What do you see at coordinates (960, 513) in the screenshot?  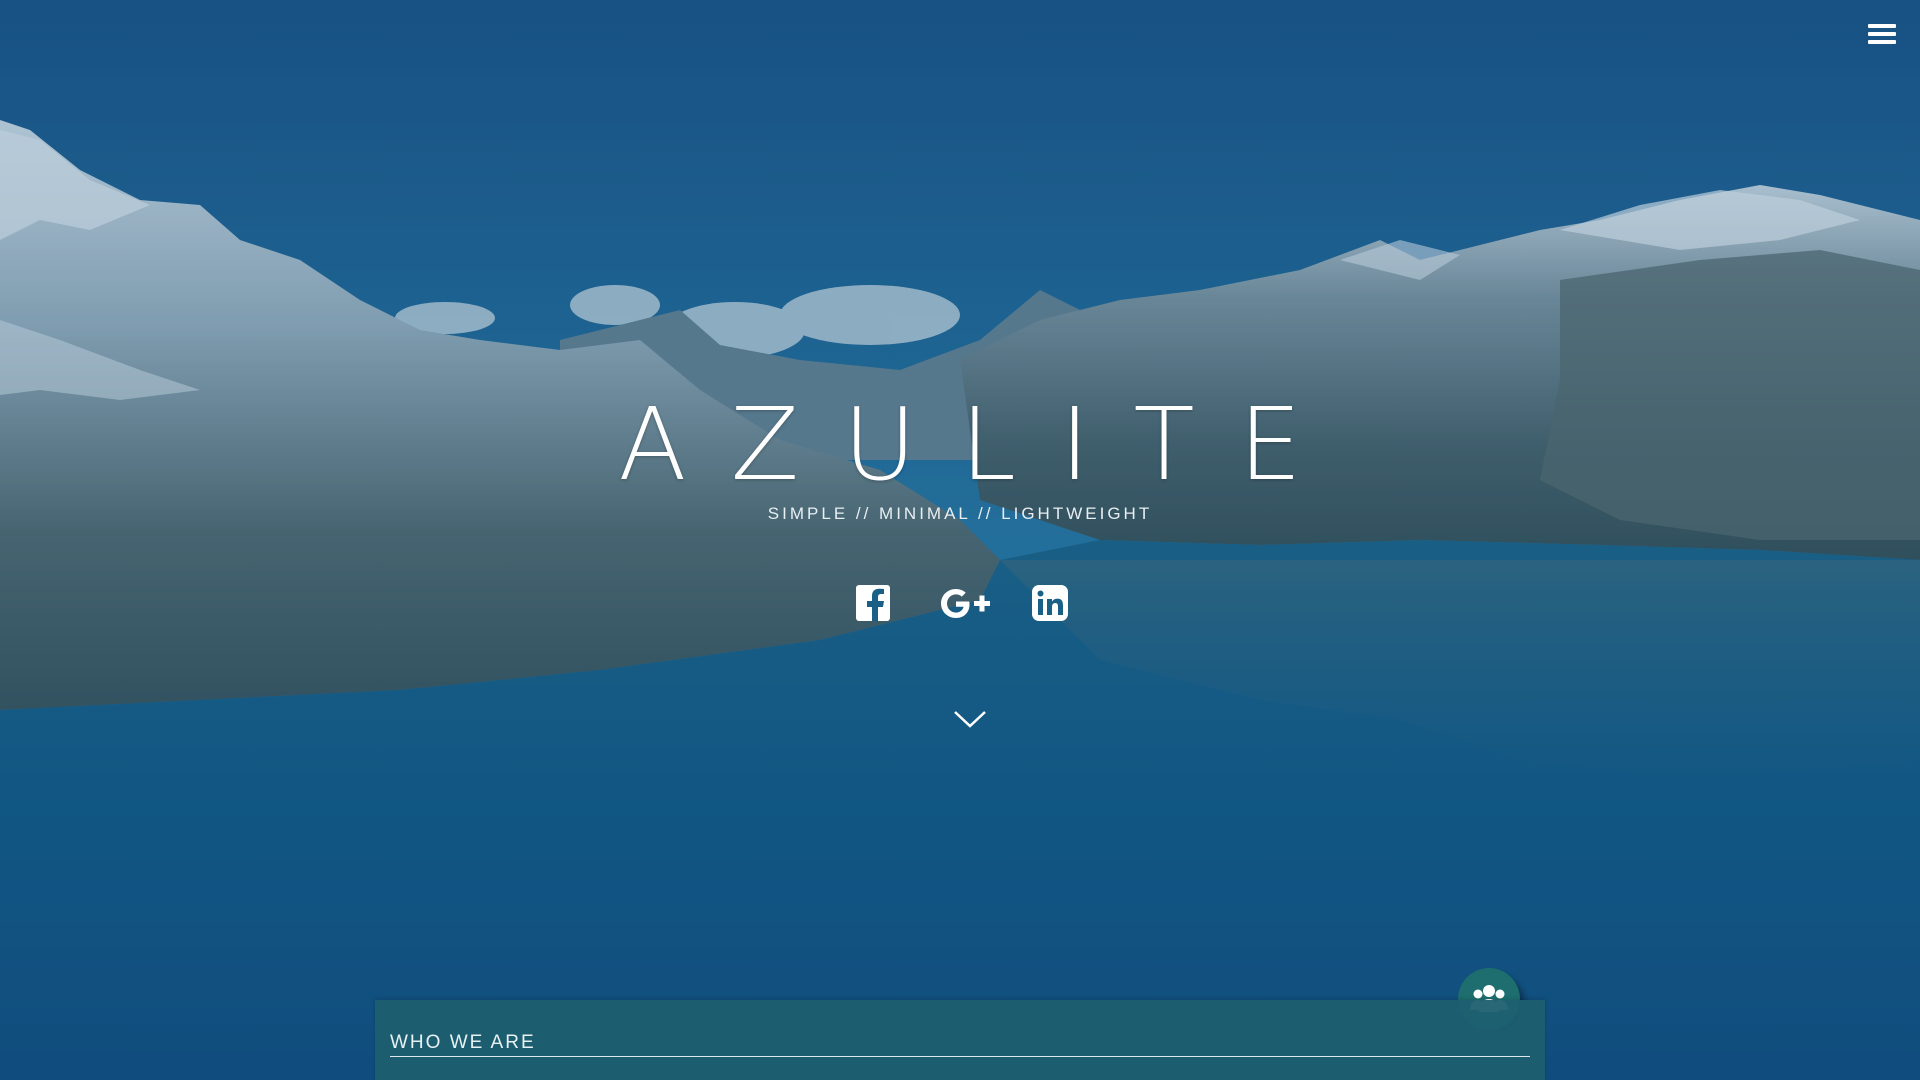 I see `site-tagline: SIMPLE // MINIMAL // LIGHTWEIGHT` at bounding box center [960, 513].